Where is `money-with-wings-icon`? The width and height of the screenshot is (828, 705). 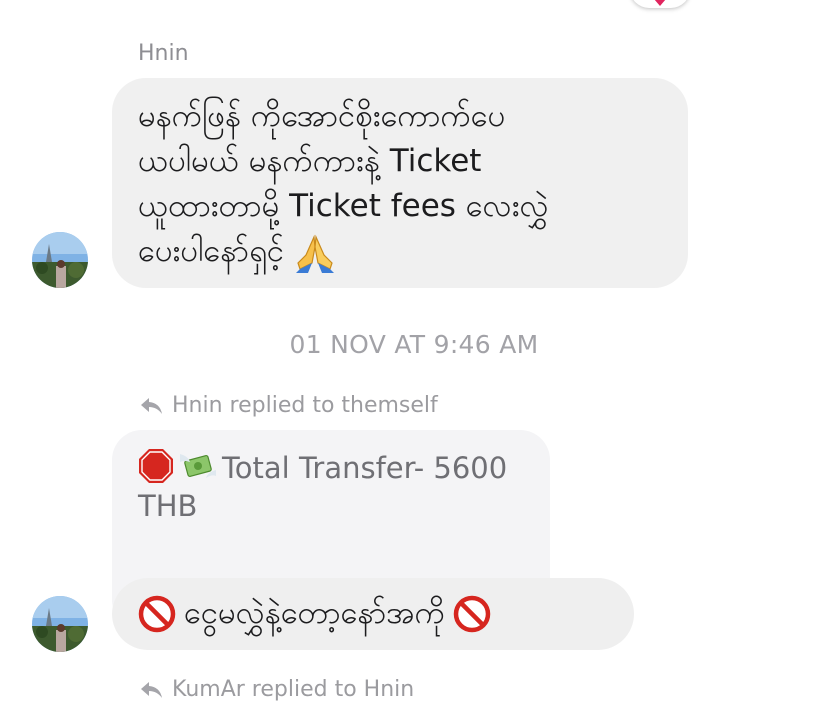 money-with-wings-icon is located at coordinates (198, 466).